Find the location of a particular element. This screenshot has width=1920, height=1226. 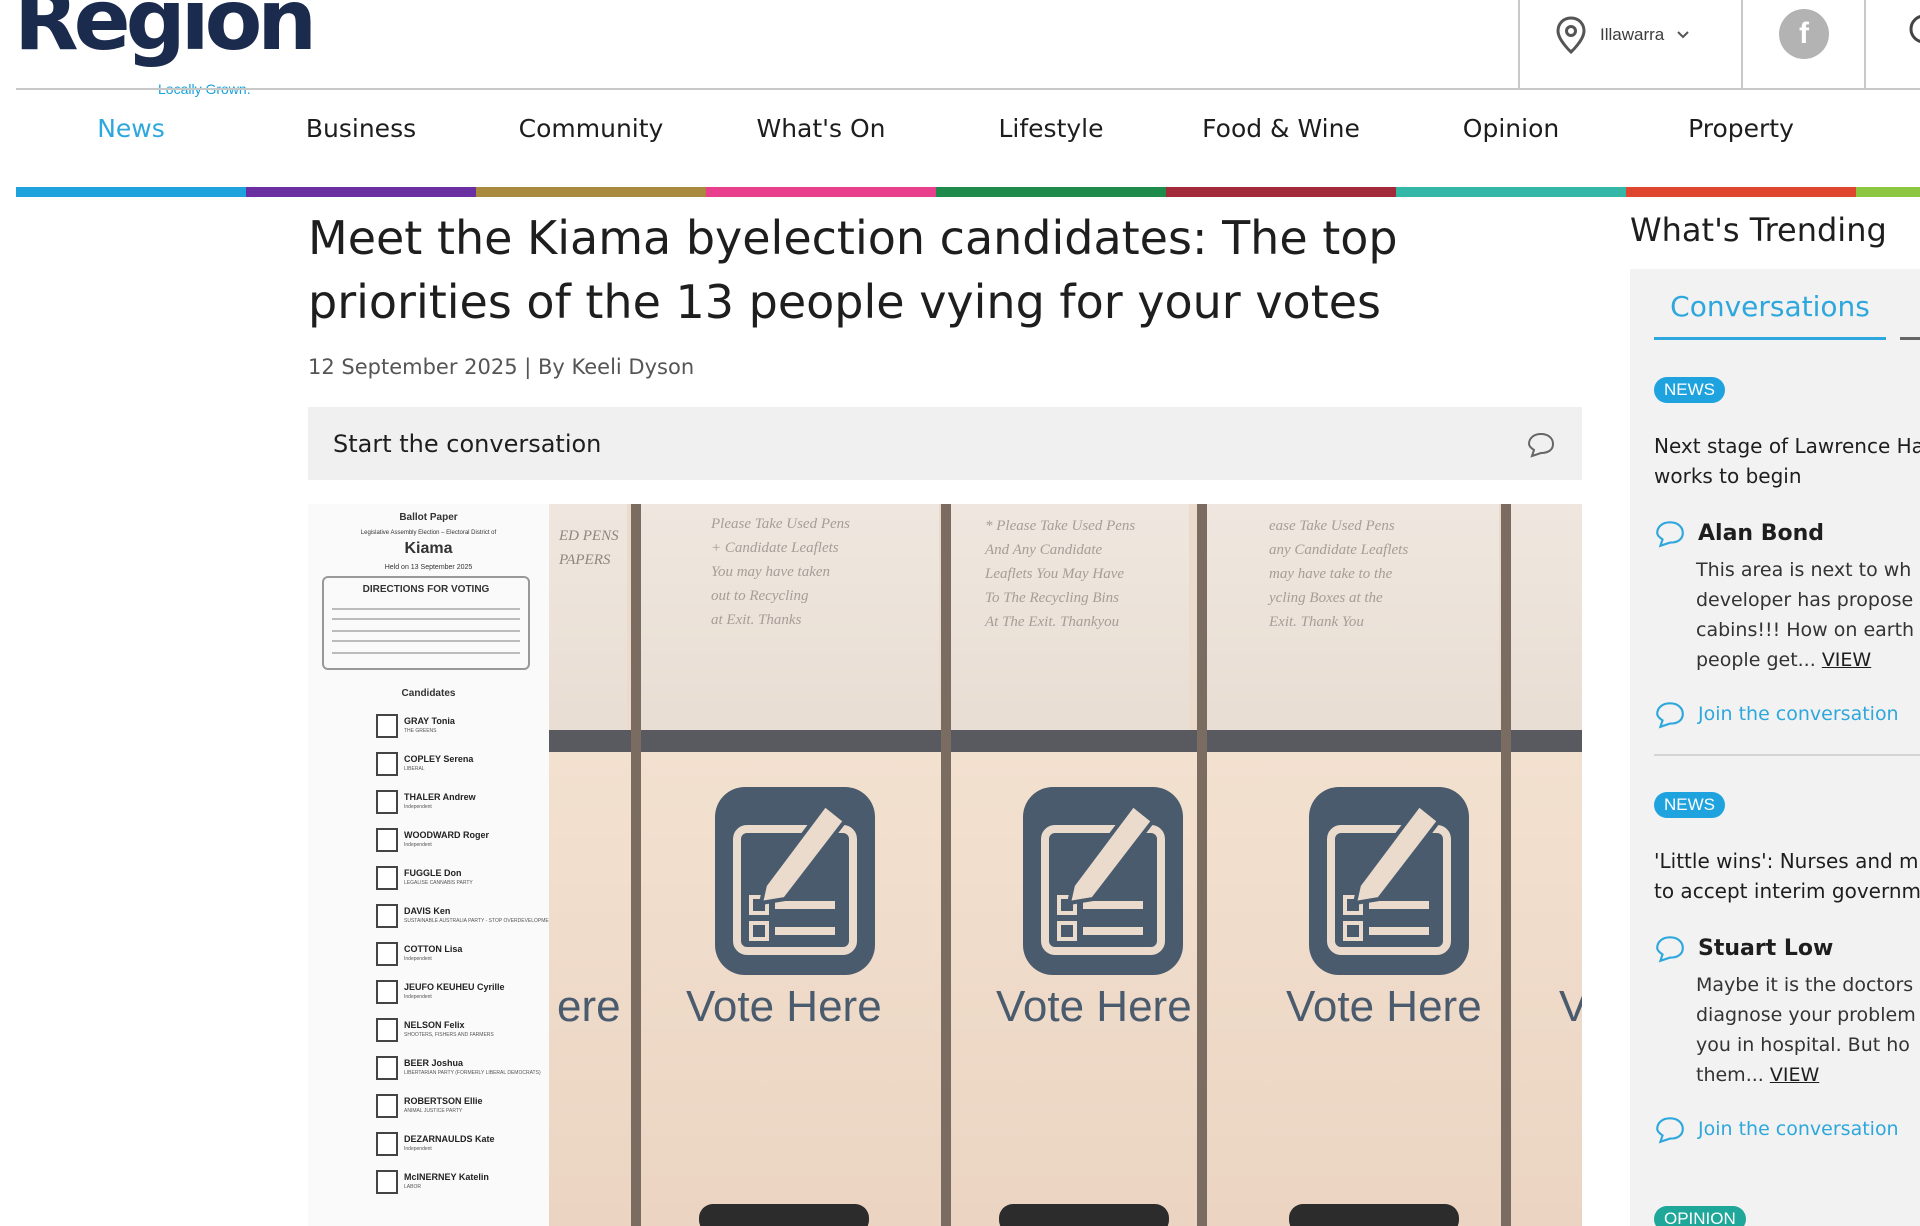

vote-here-label: ere is located at coordinates (589, 1006).